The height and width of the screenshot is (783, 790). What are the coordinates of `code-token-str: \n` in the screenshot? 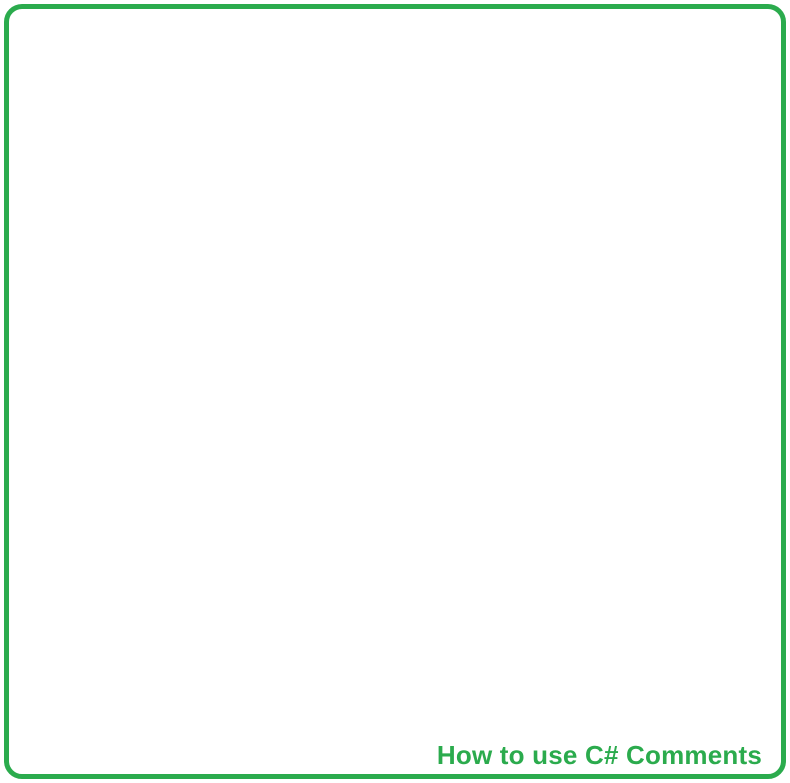 It's located at (577, 507).